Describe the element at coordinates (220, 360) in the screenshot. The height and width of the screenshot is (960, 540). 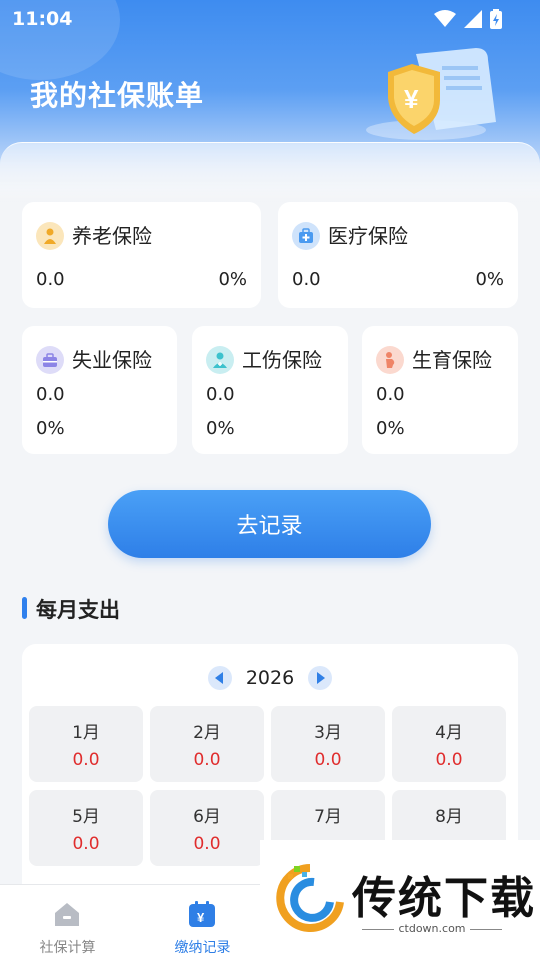
I see `injured-person-icon` at that location.